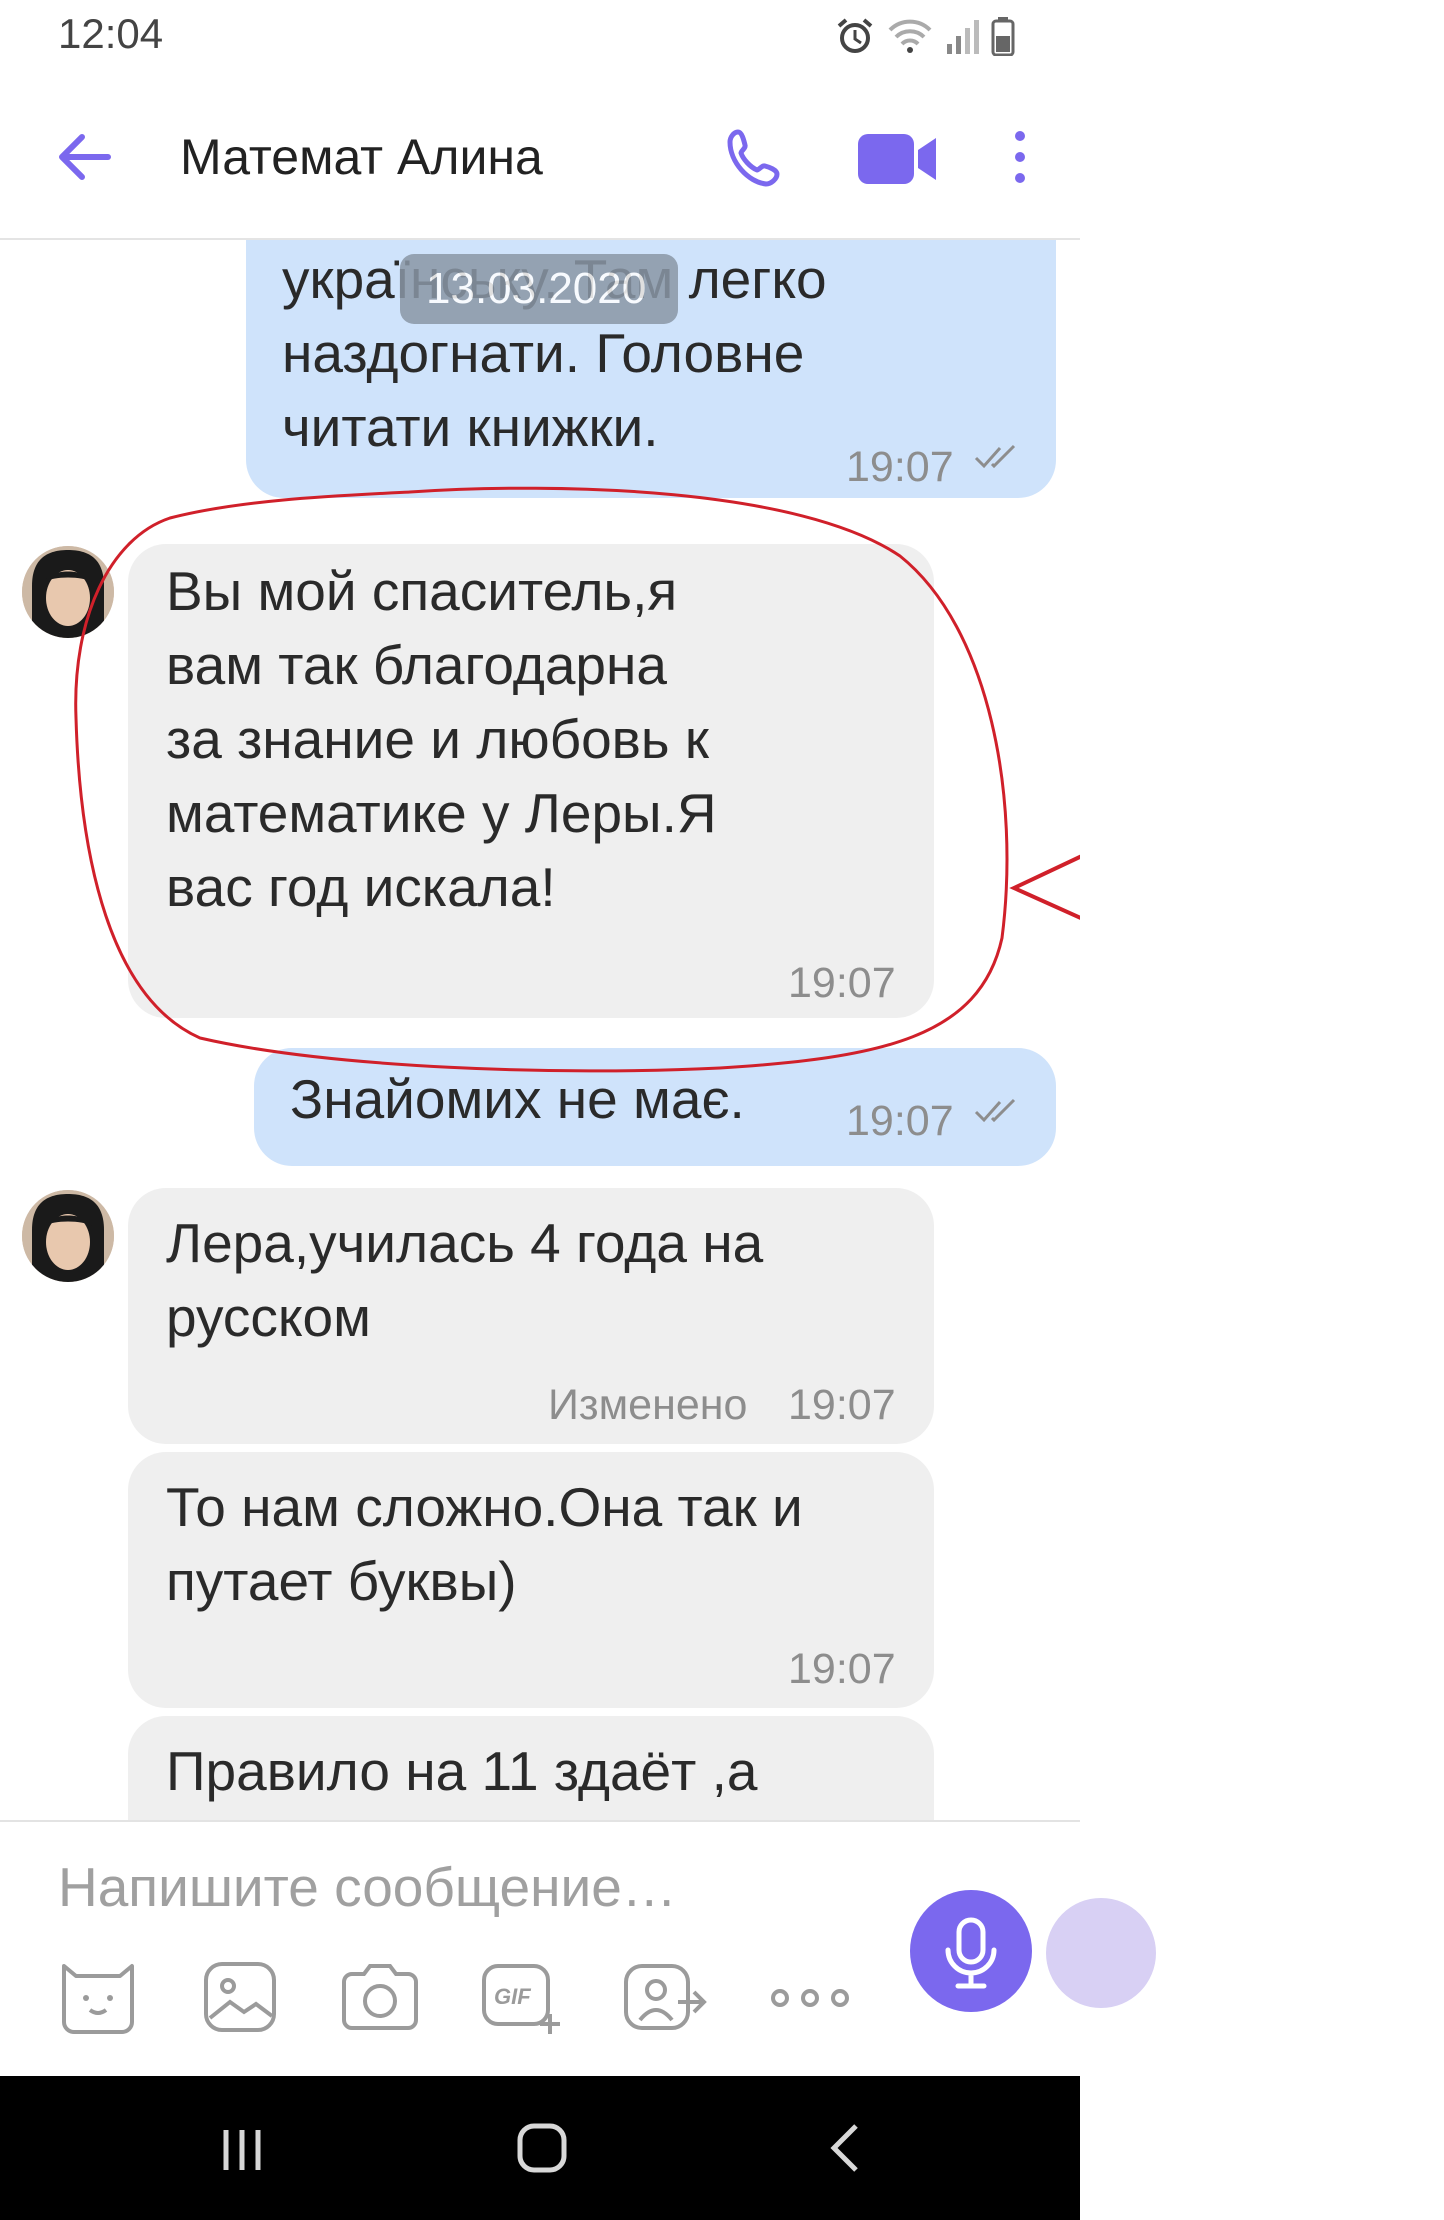  Describe the element at coordinates (540, 40) in the screenshot. I see `status-bar: 12:04` at that location.